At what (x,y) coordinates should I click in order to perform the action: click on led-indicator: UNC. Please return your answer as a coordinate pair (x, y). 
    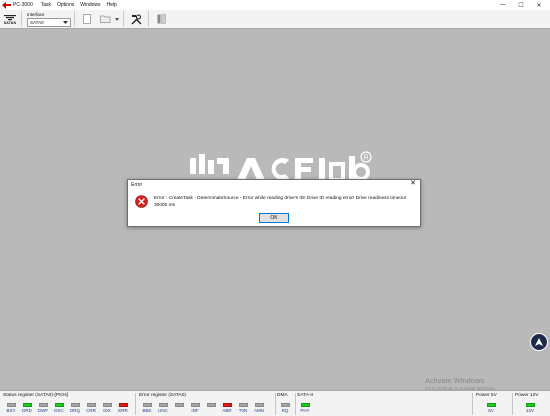
    Looking at the image, I should click on (163, 408).